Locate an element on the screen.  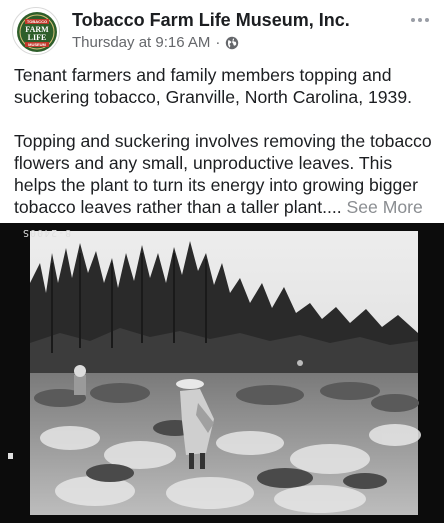
negative-number-label: 8-2400S is located at coordinates (47, 232).